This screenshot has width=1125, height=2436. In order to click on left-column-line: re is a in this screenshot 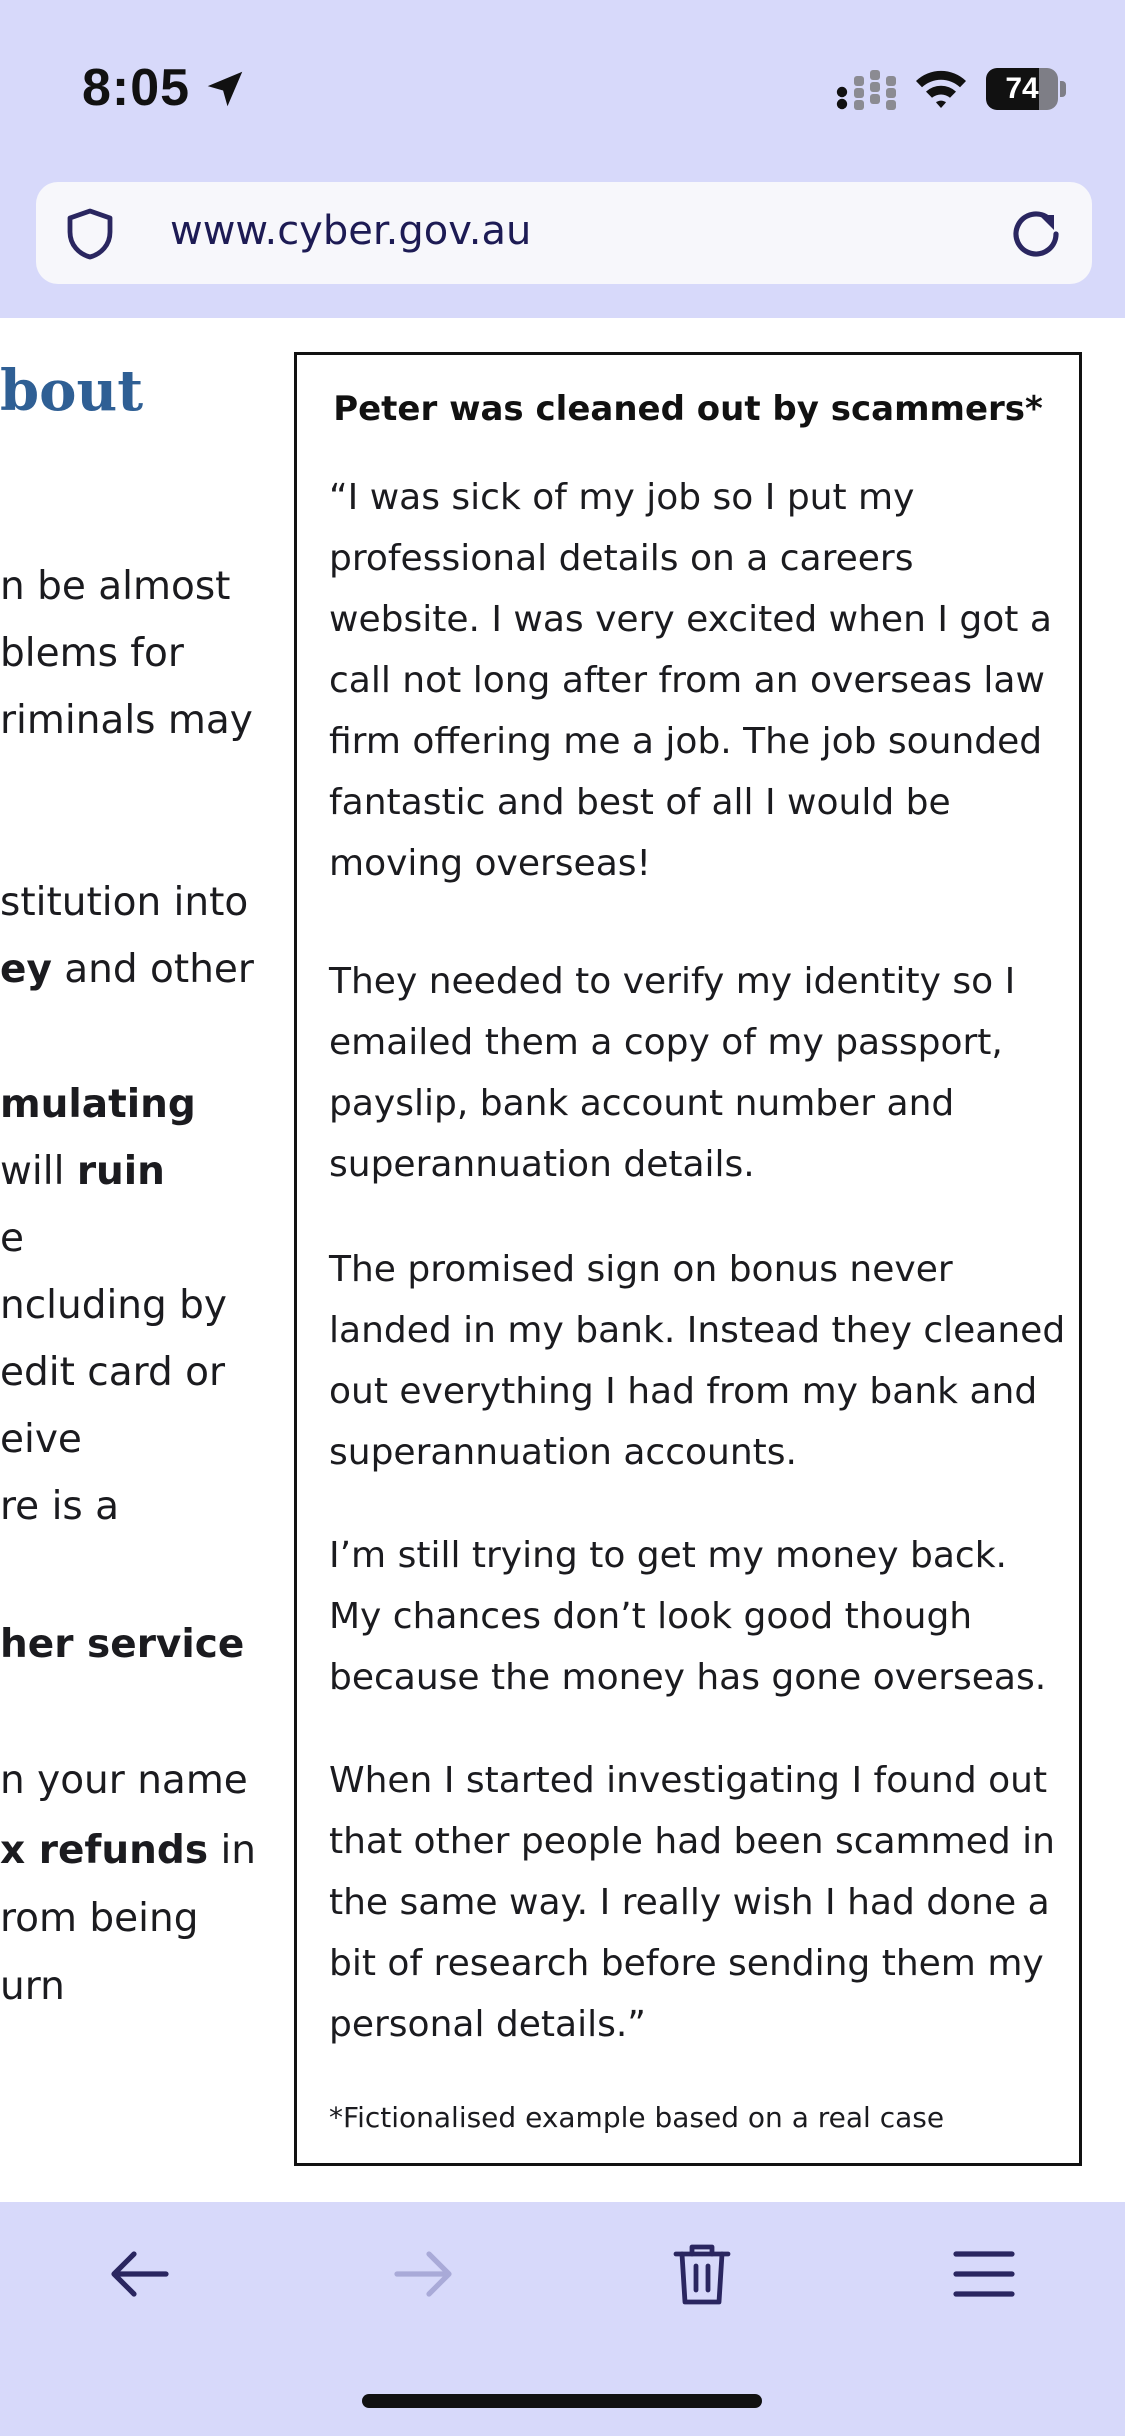, I will do `click(60, 1506)`.